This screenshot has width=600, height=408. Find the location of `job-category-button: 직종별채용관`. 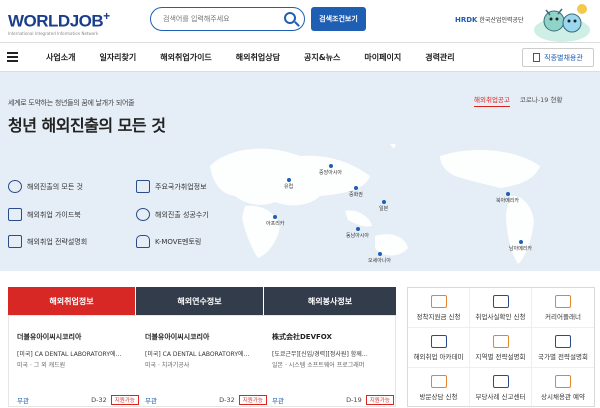

job-category-button: 직종별채용관 is located at coordinates (558, 57).